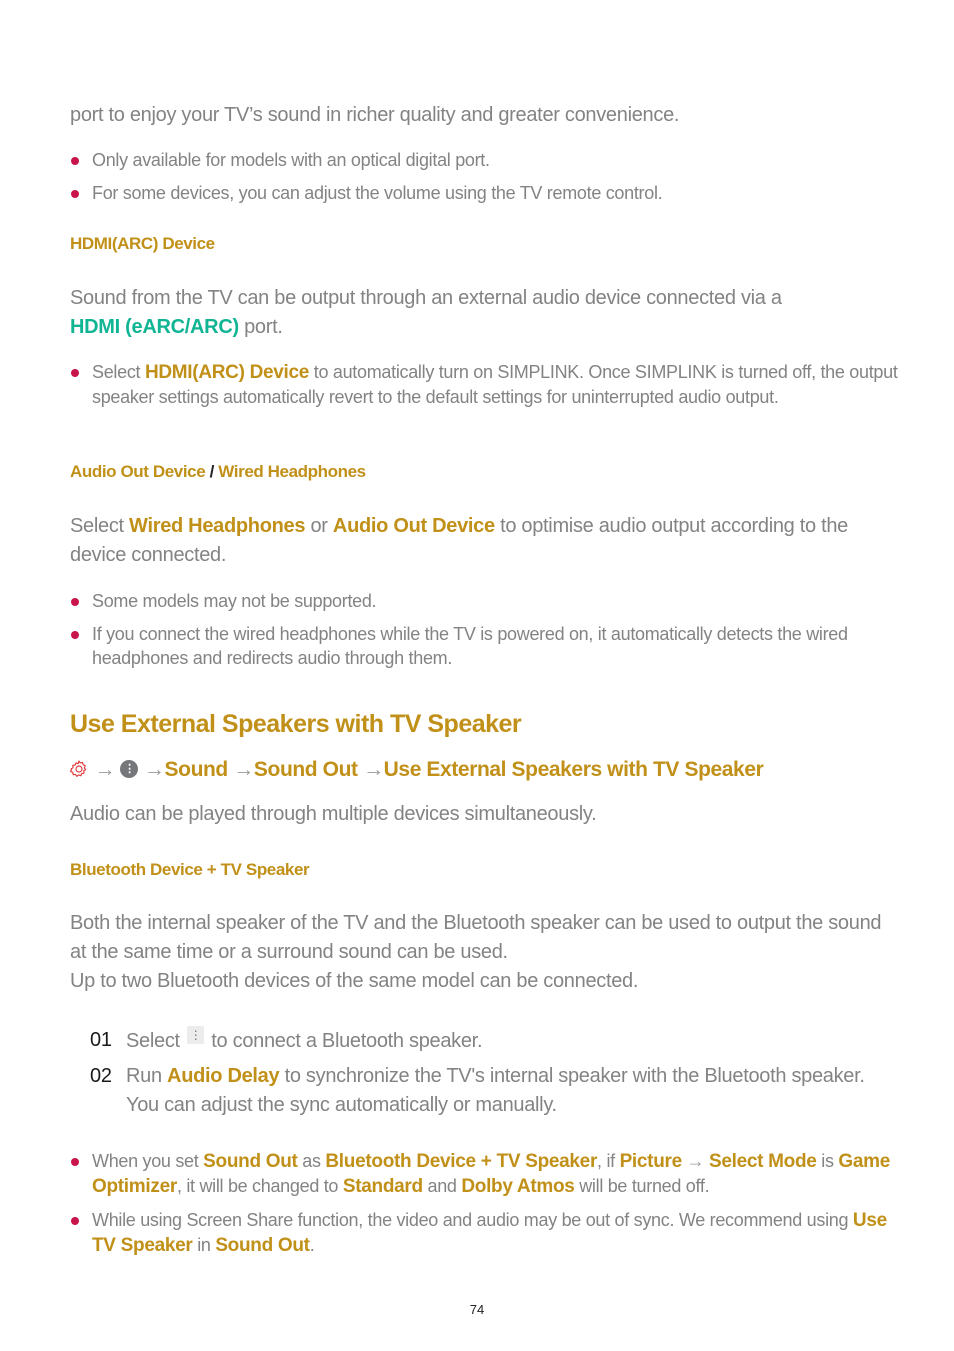 The image size is (954, 1351). What do you see at coordinates (129, 769) in the screenshot?
I see `more-circle-icon` at bounding box center [129, 769].